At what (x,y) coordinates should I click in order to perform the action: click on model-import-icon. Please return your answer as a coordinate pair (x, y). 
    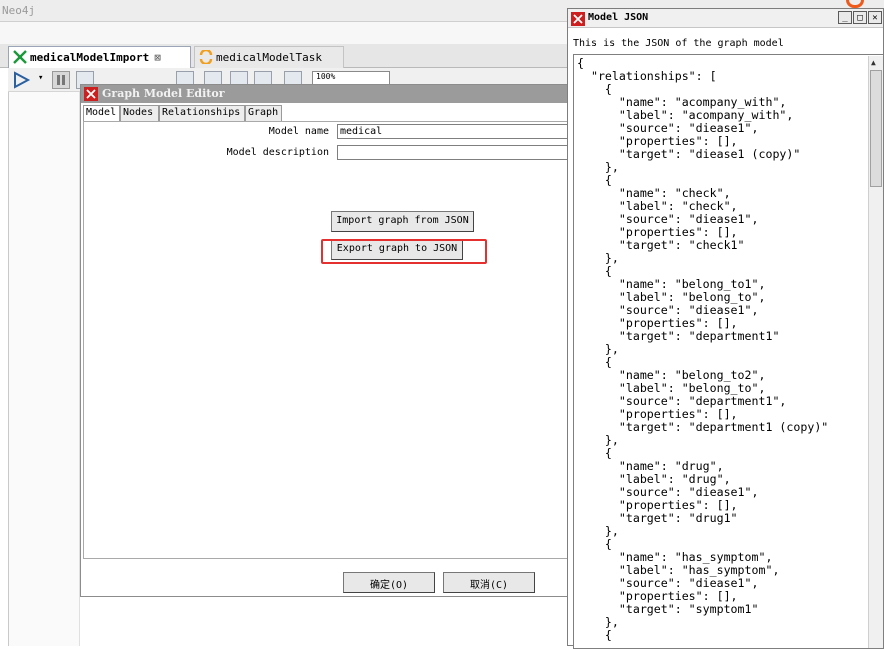
    Looking at the image, I should click on (20, 57).